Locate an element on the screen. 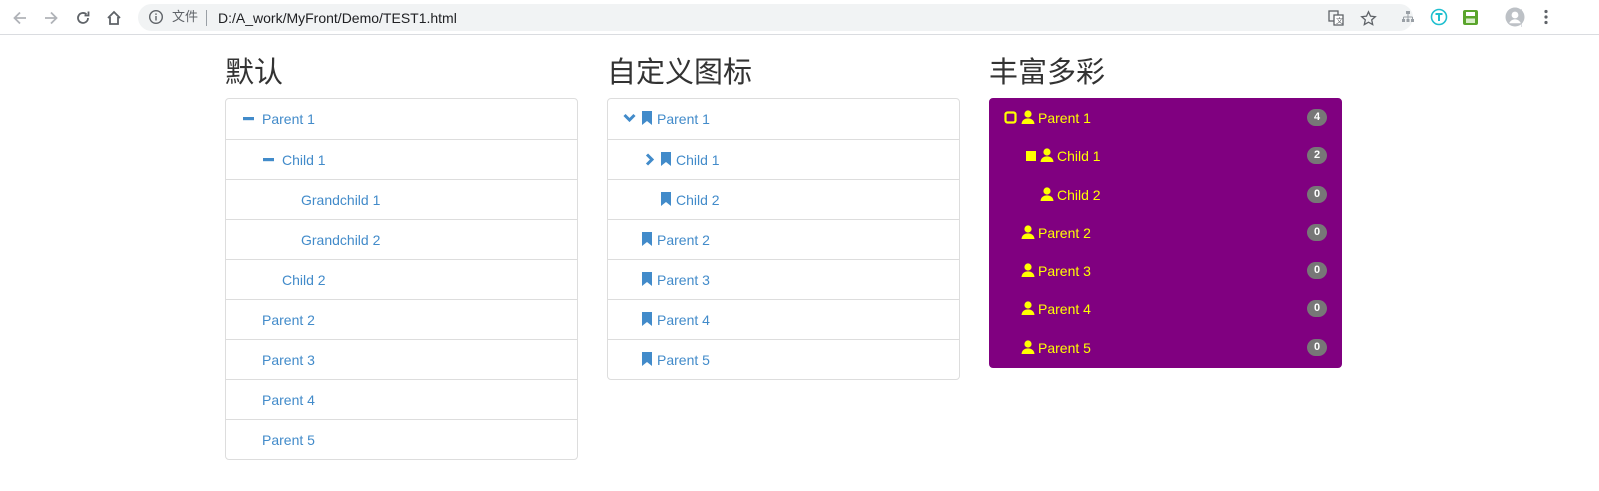 The width and height of the screenshot is (1599, 491). extension-t-button is located at coordinates (1439, 17).